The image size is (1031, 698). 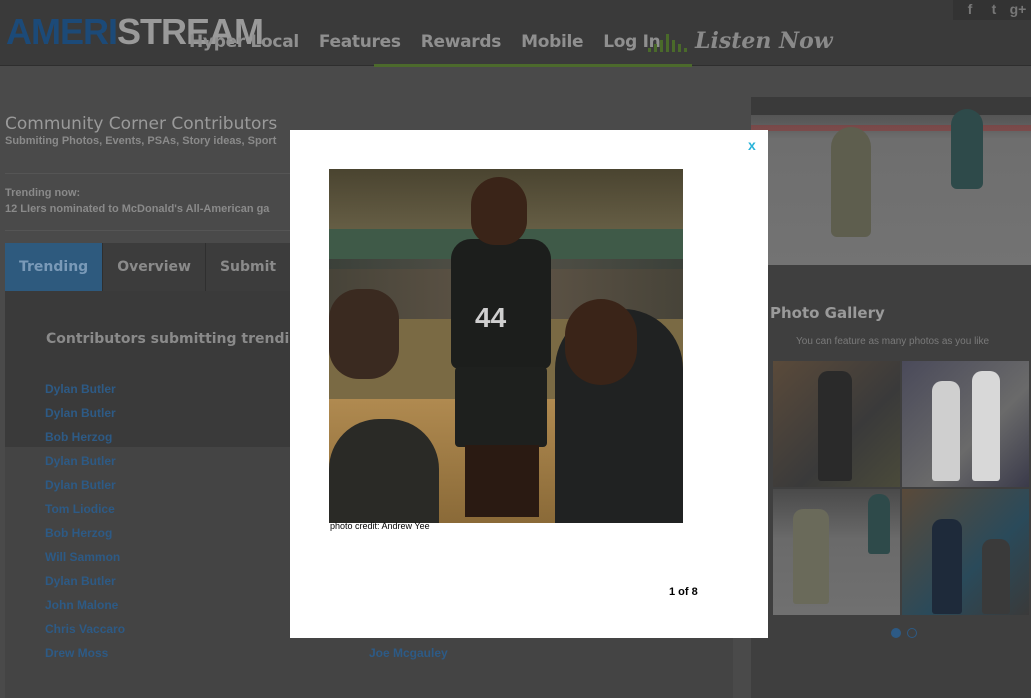 What do you see at coordinates (891, 106) in the screenshot?
I see `image-stands` at bounding box center [891, 106].